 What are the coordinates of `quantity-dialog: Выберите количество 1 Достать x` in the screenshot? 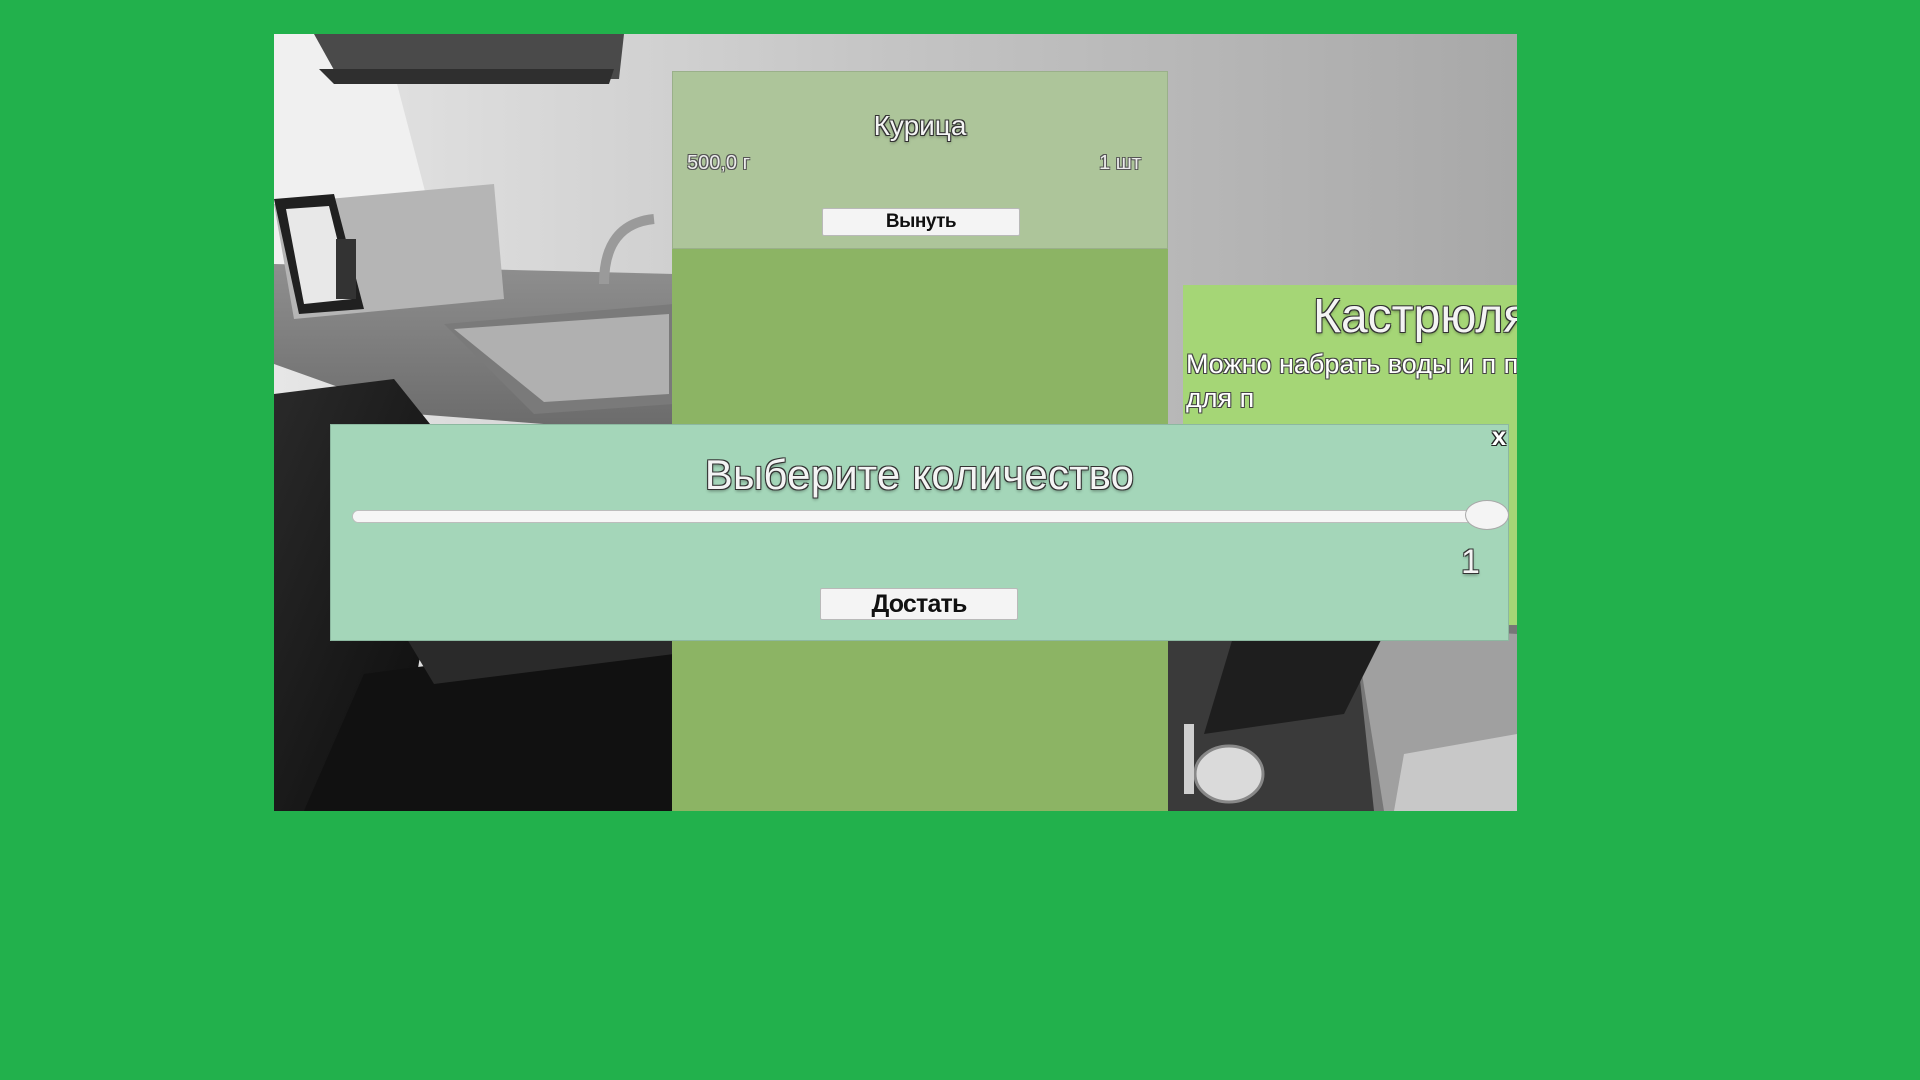 It's located at (921, 531).